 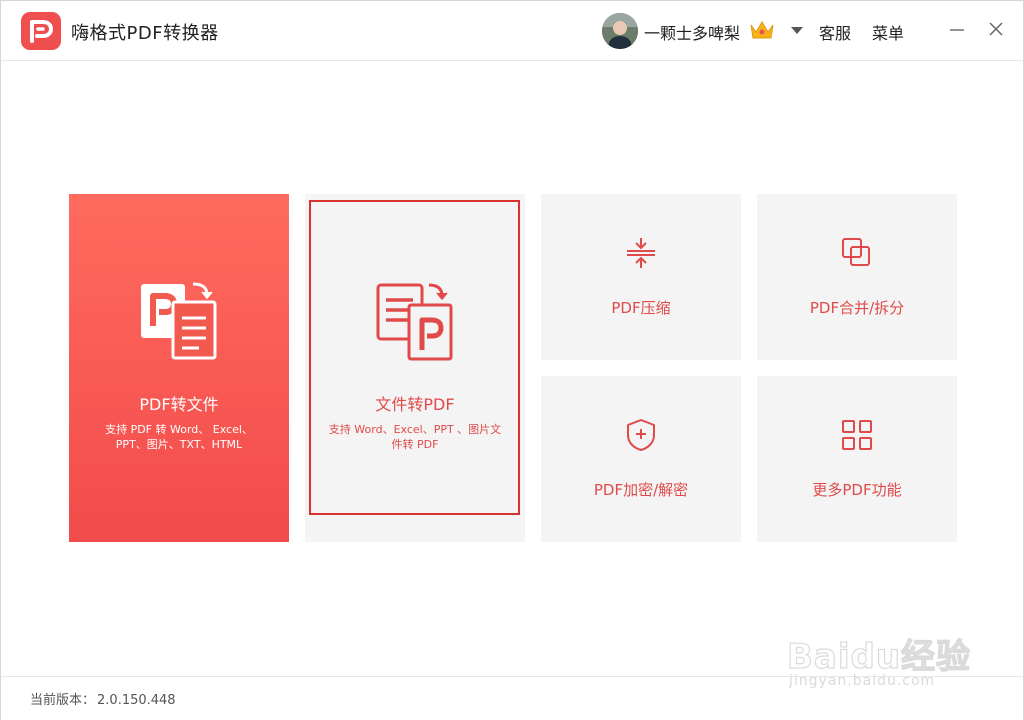 What do you see at coordinates (641, 253) in the screenshot?
I see `compress-icon` at bounding box center [641, 253].